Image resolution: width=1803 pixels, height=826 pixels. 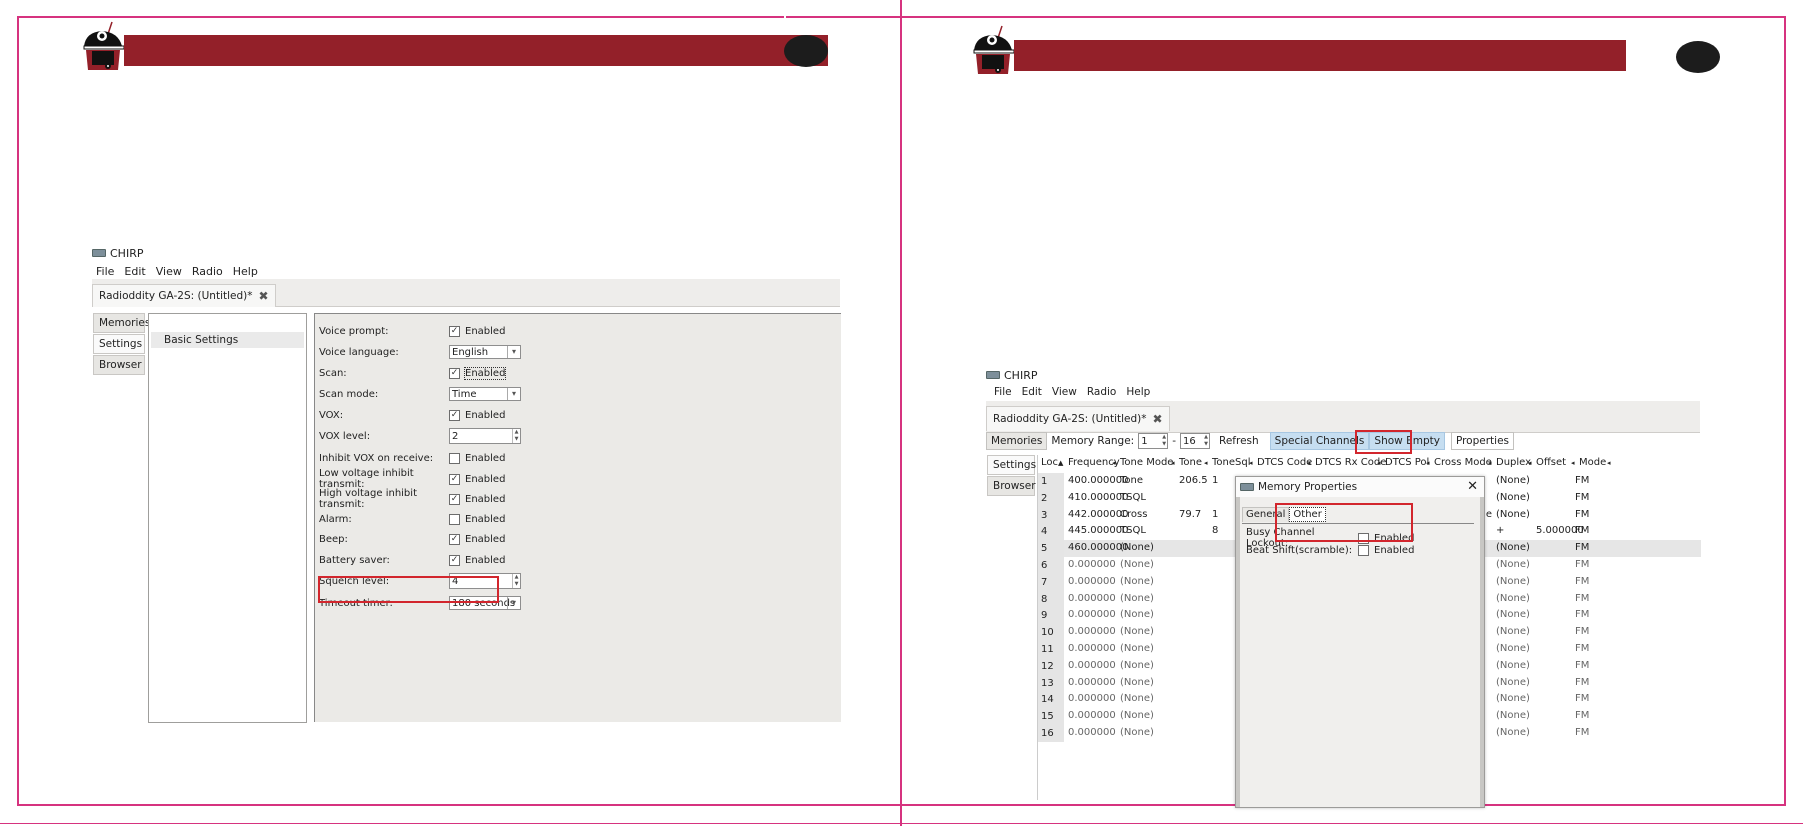 What do you see at coordinates (1266, 514) in the screenshot?
I see `dialog-tab-general: General` at bounding box center [1266, 514].